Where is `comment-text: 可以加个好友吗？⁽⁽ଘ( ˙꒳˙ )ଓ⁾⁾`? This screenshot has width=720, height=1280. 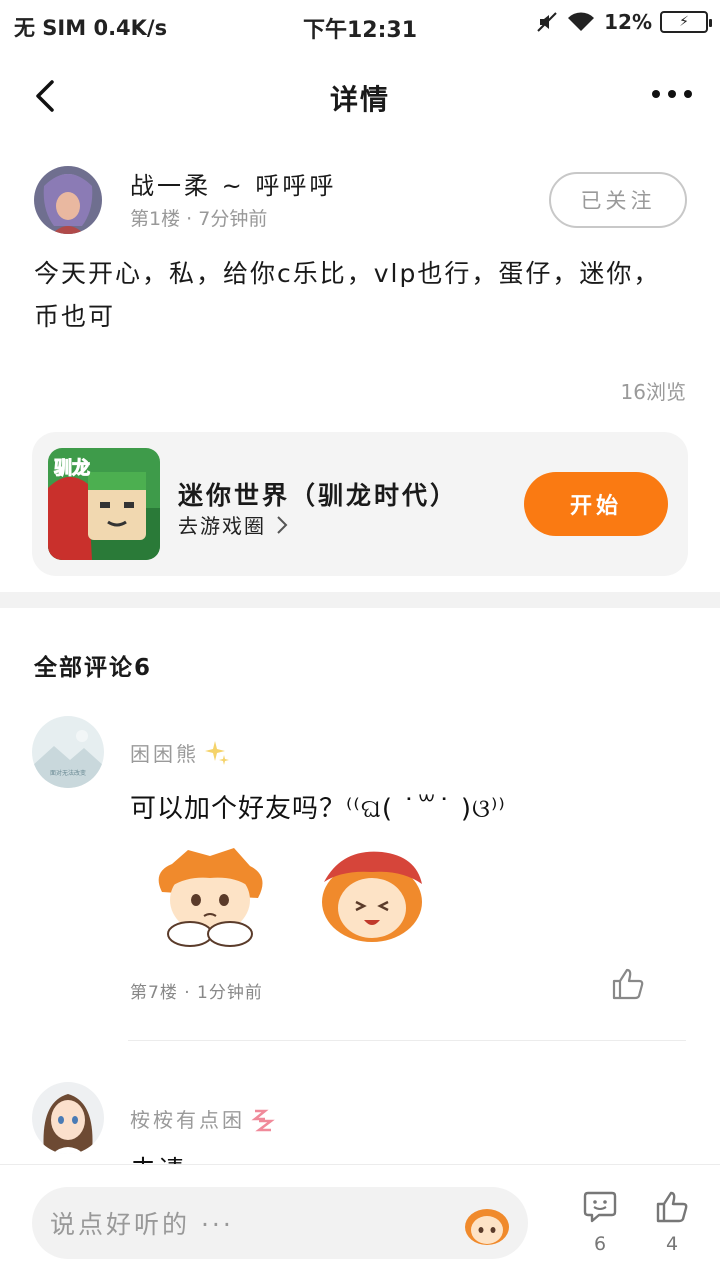 comment-text: 可以加个好友吗？⁽⁽ଘ( ˙꒳˙ )ଓ⁾⁾ is located at coordinates (318, 809).